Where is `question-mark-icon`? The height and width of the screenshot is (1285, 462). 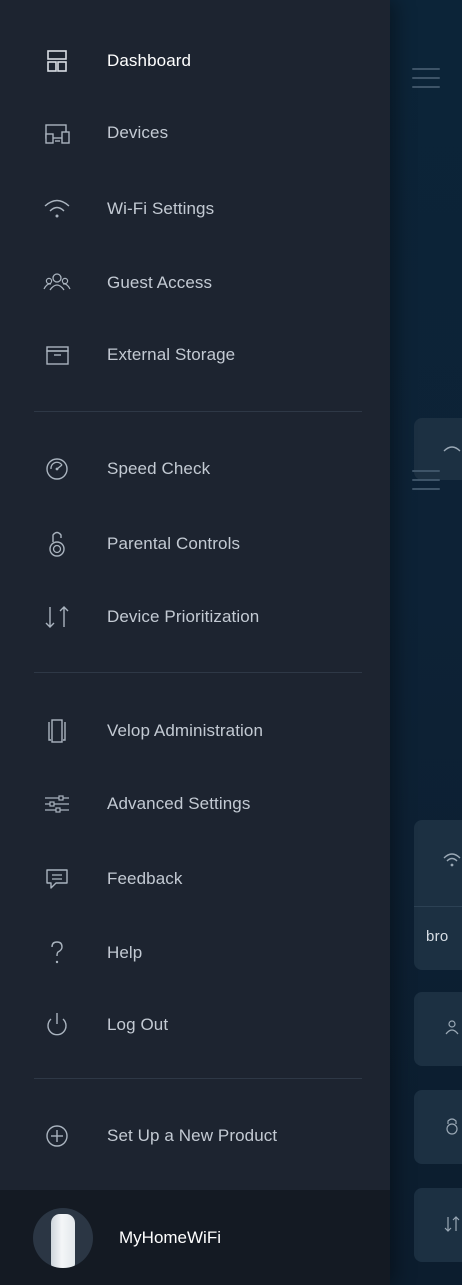
question-mark-icon is located at coordinates (57, 953).